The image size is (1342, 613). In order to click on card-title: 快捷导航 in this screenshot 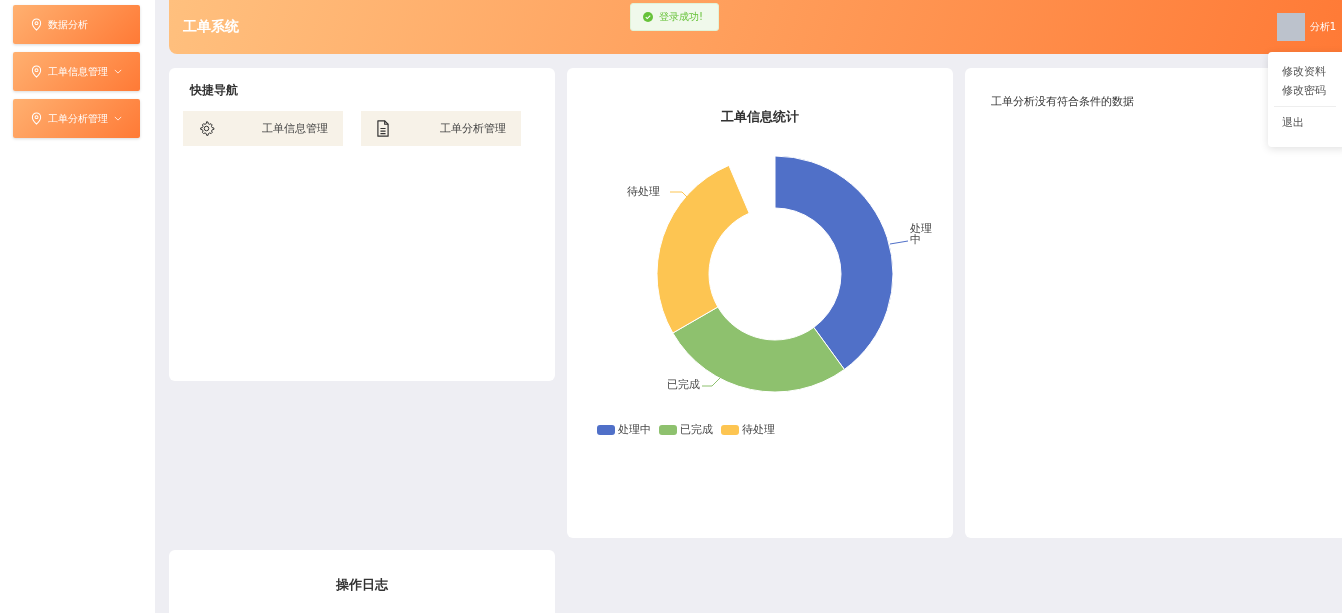, I will do `click(214, 90)`.